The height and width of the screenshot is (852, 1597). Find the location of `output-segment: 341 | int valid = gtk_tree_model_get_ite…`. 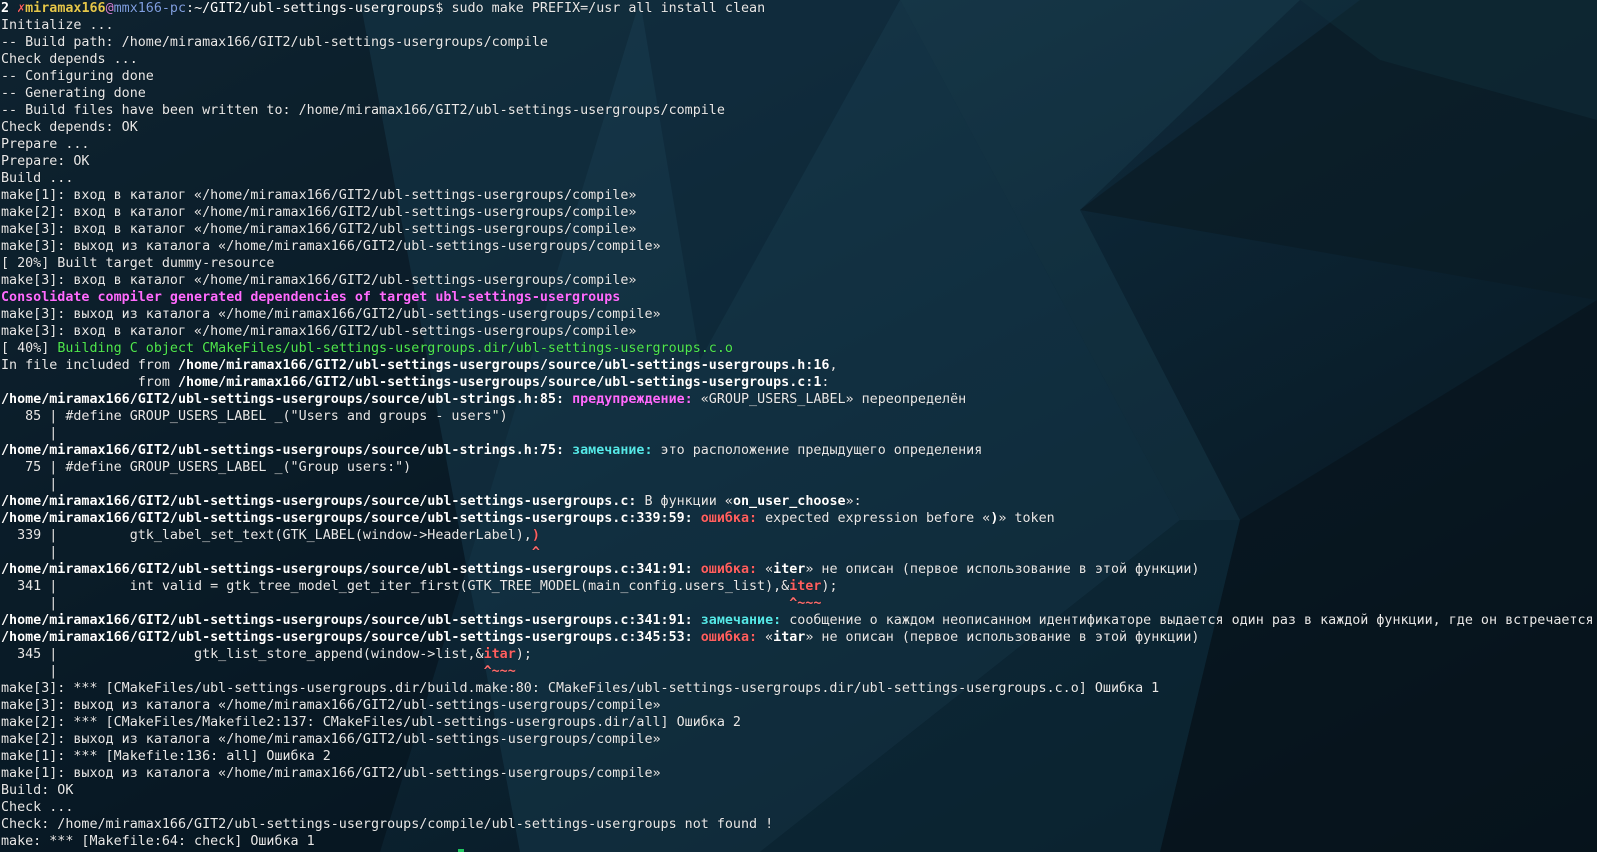

output-segment: 341 | int valid = gtk_tree_model_get_ite… is located at coordinates (395, 586).